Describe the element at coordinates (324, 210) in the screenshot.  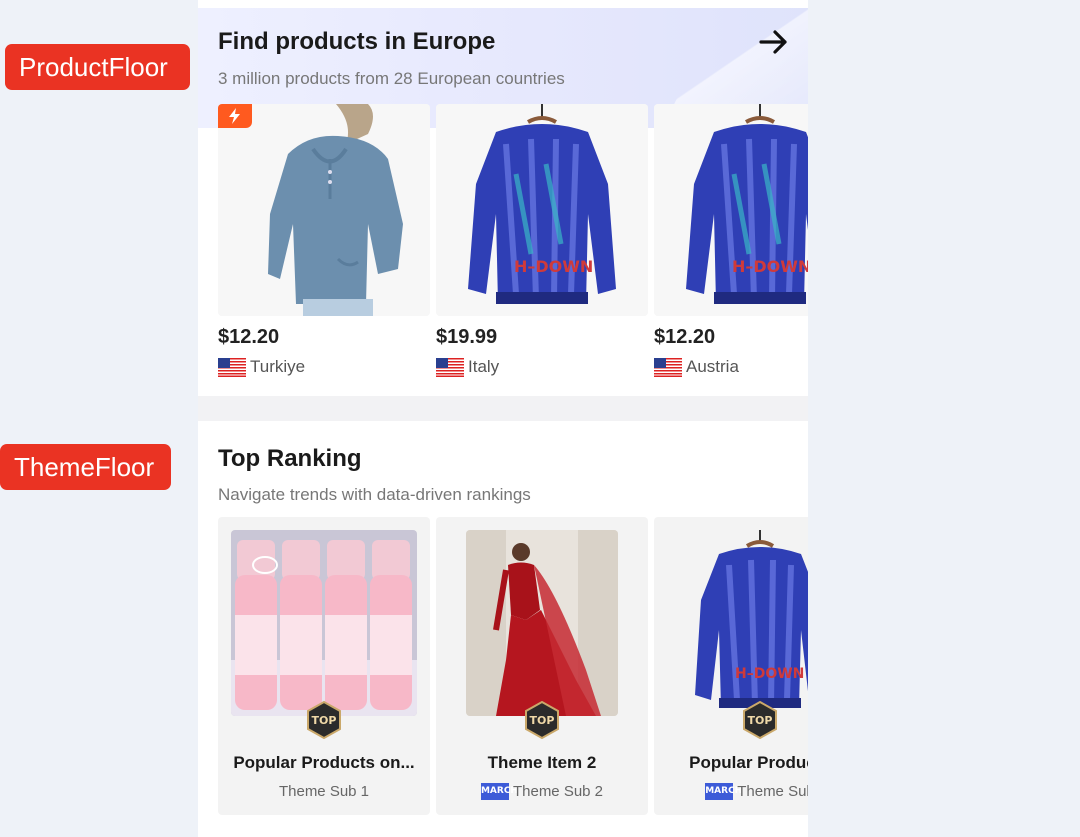
I see `product-image-hoodie` at that location.